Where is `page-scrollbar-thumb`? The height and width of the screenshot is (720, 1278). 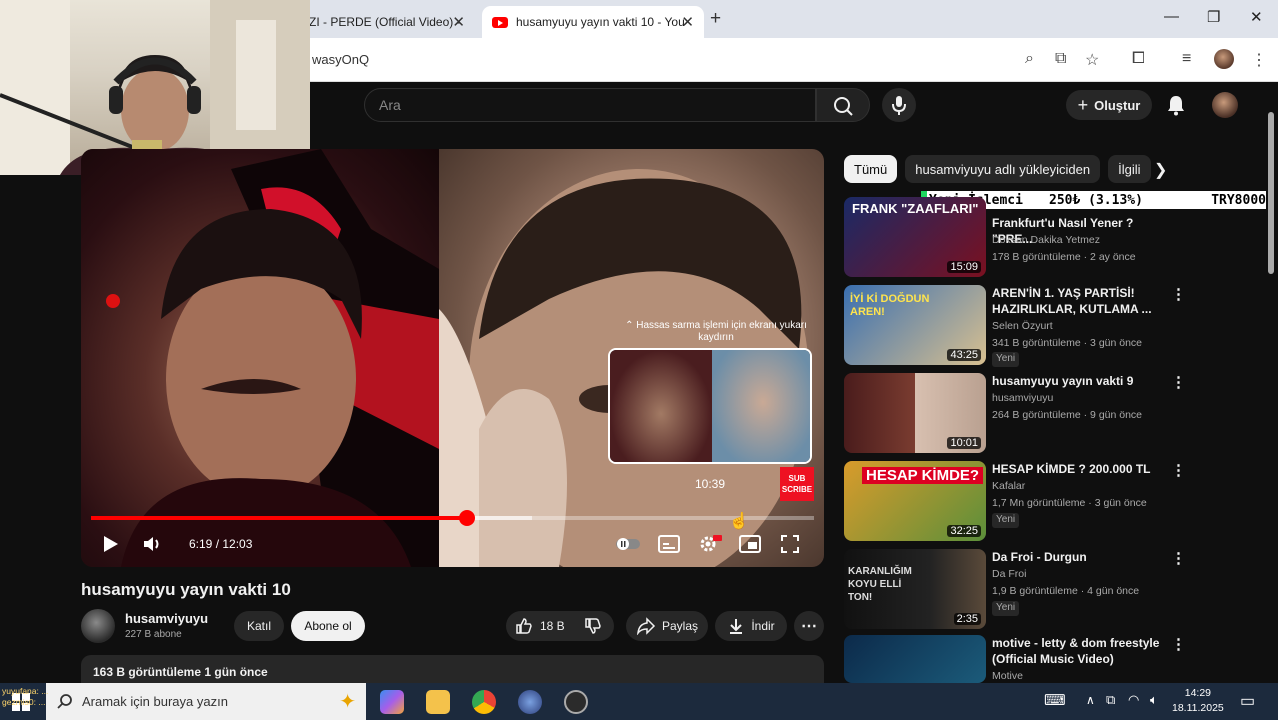 page-scrollbar-thumb is located at coordinates (1271, 193).